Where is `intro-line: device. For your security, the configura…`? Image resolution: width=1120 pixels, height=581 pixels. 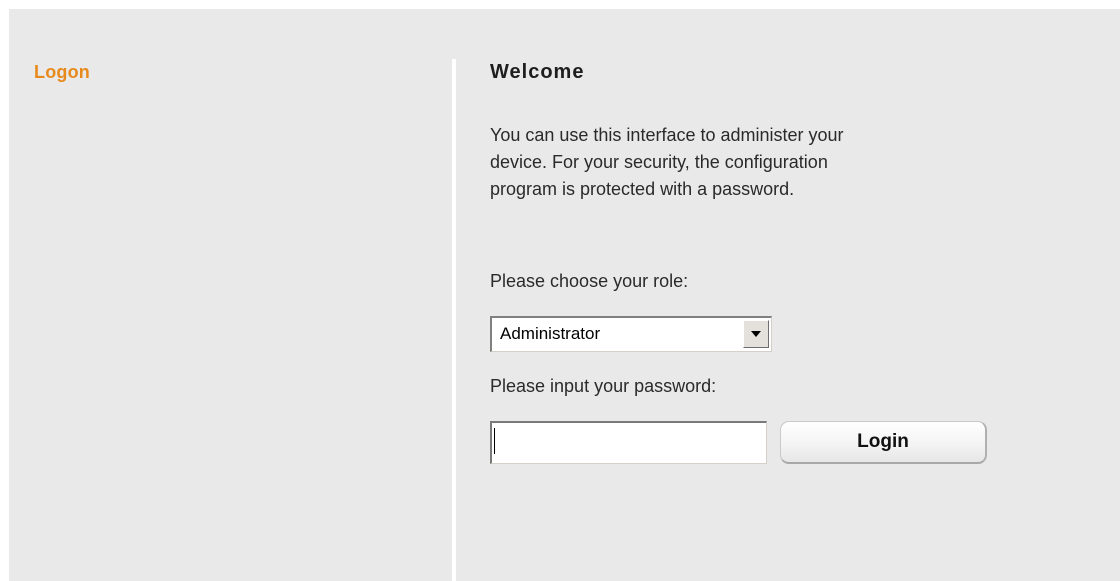
intro-line: device. For your security, the configura… is located at coordinates (659, 162).